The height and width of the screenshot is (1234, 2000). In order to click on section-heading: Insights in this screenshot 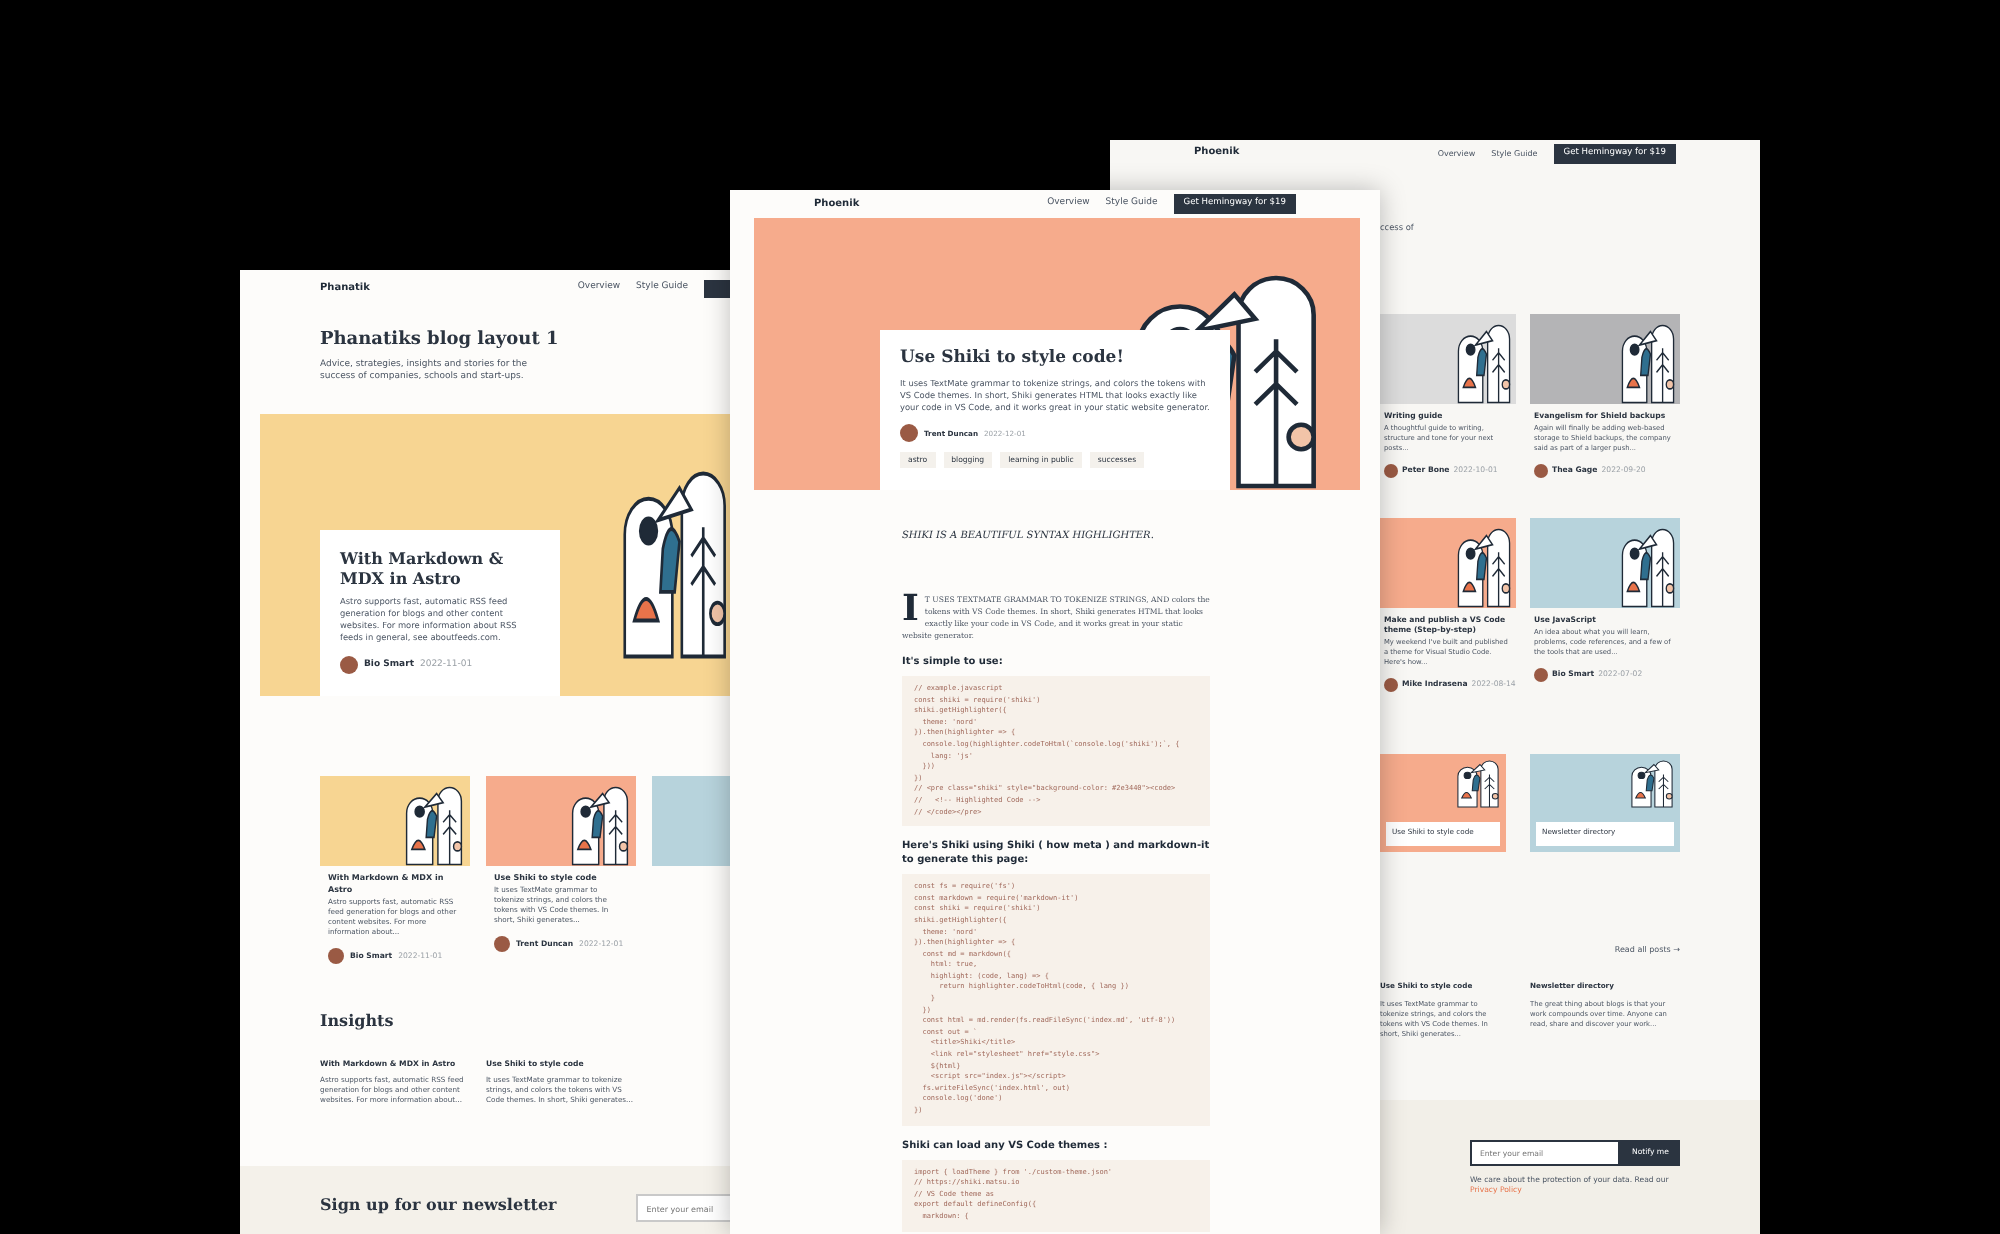, I will do `click(358, 1020)`.